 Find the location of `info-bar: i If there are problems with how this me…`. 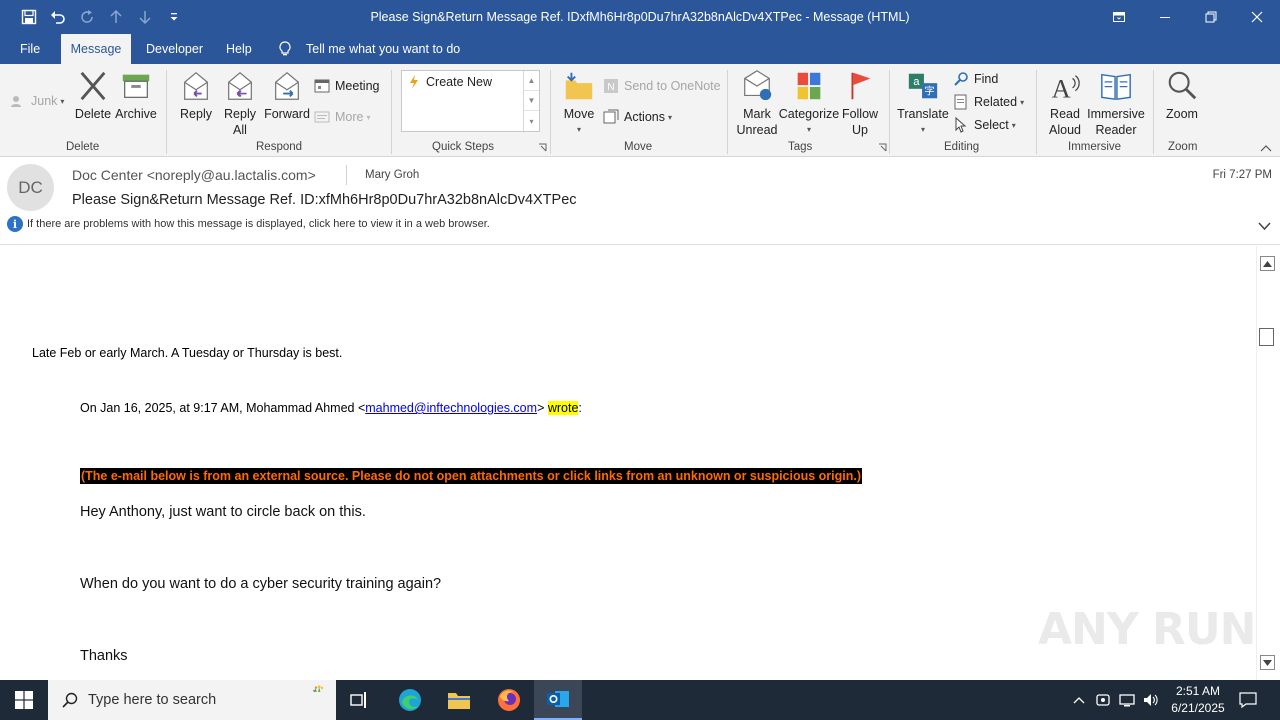

info-bar: i If there are problems with how this me… is located at coordinates (248, 224).